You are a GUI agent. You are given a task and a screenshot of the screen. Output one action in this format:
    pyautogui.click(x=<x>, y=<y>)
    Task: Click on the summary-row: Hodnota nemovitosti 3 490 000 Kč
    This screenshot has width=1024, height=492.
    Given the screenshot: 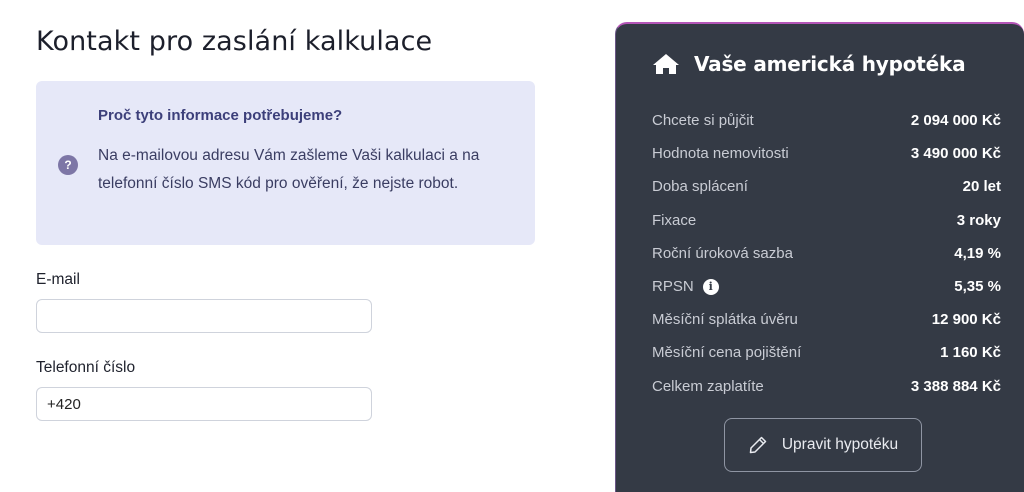 What is the action you would take?
    pyautogui.click(x=826, y=153)
    